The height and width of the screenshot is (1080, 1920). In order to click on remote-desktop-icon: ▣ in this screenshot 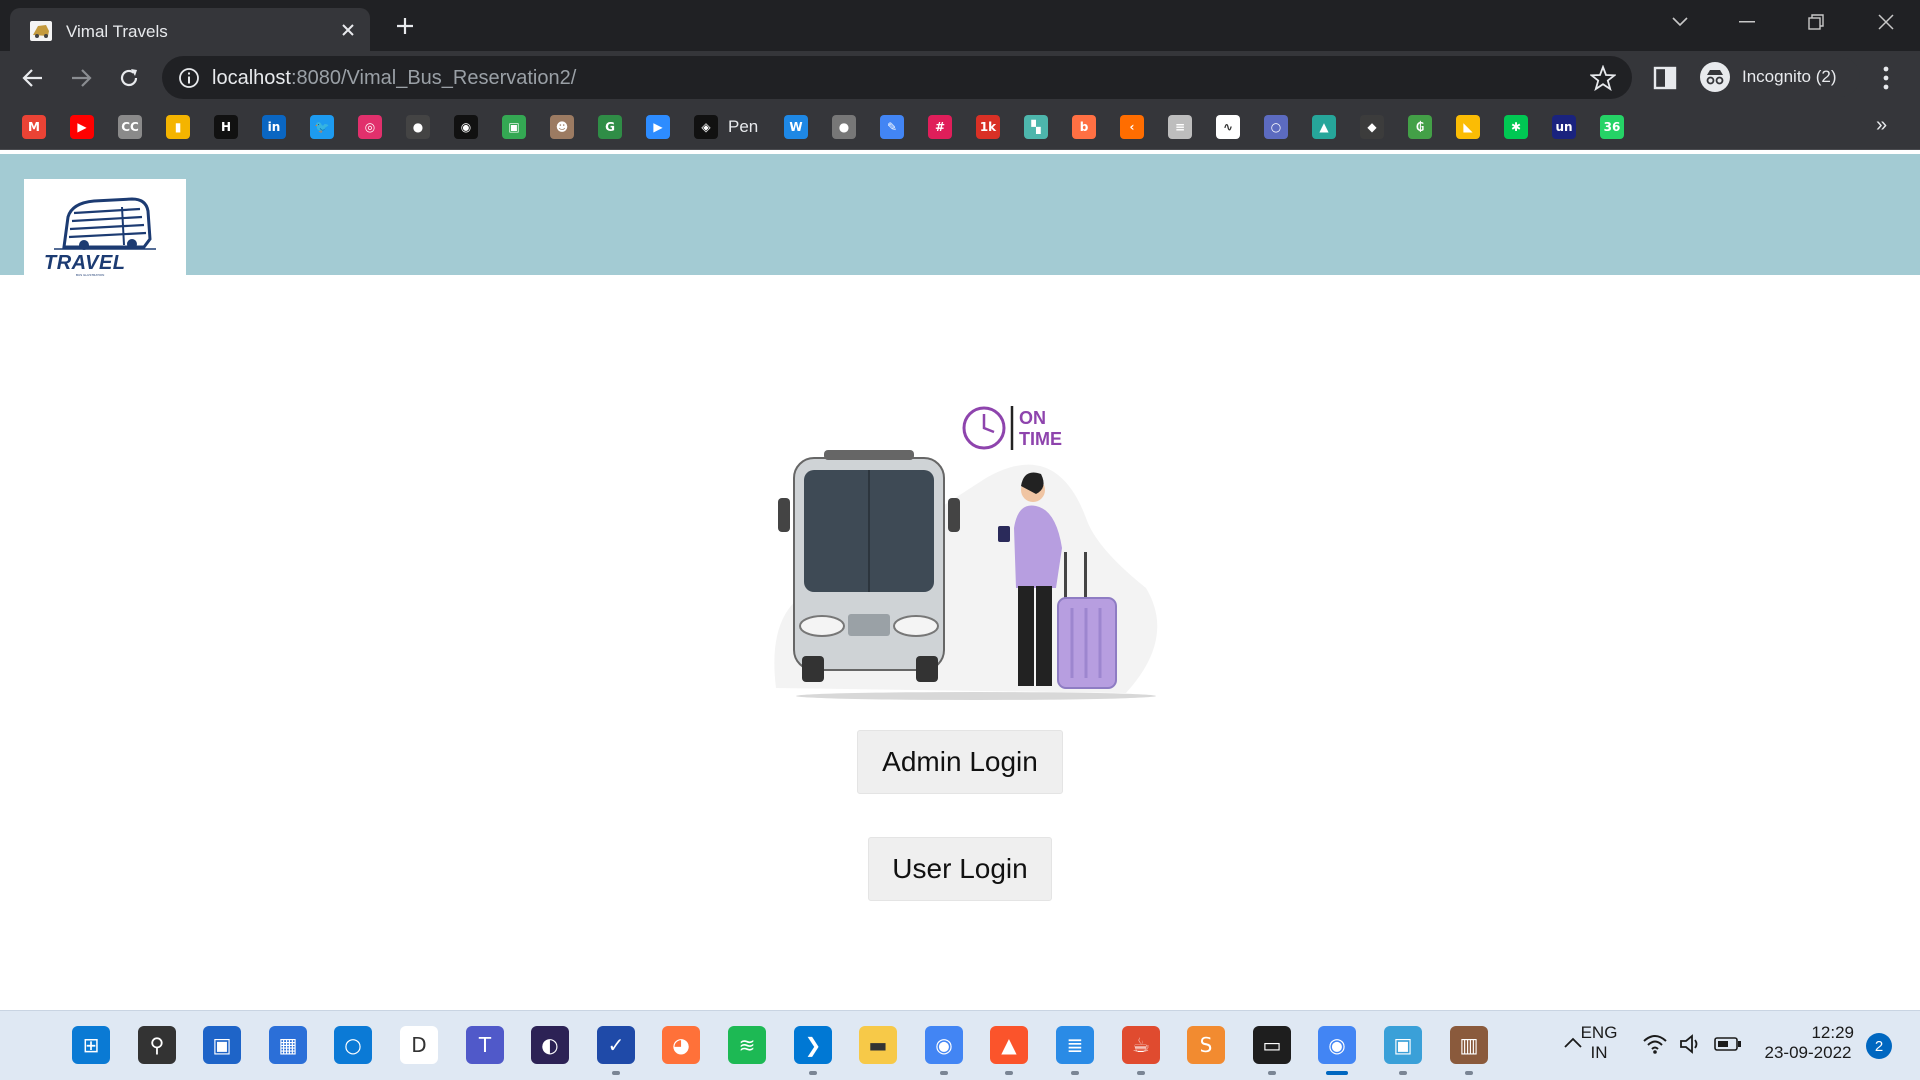, I will do `click(1403, 1045)`.